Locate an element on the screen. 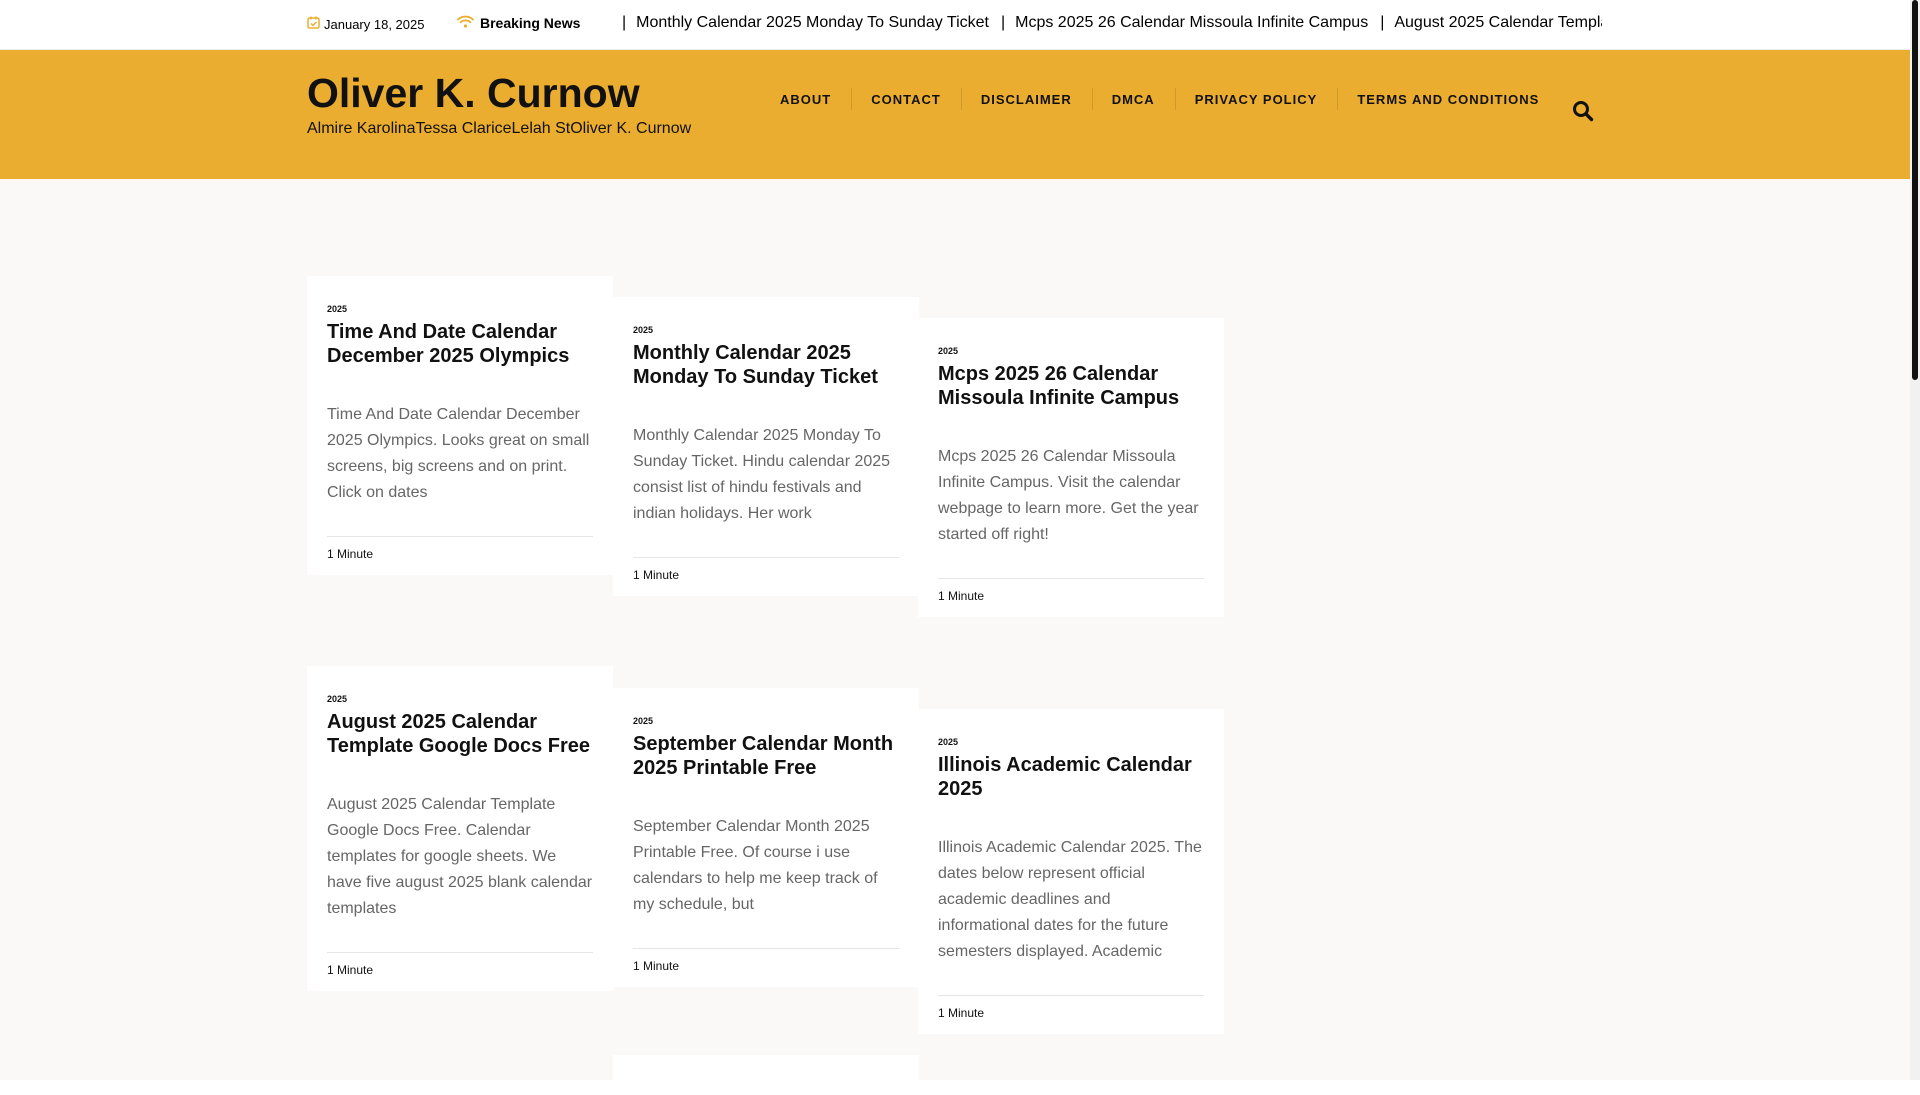  date-text: January 18, 2025 is located at coordinates (374, 24).